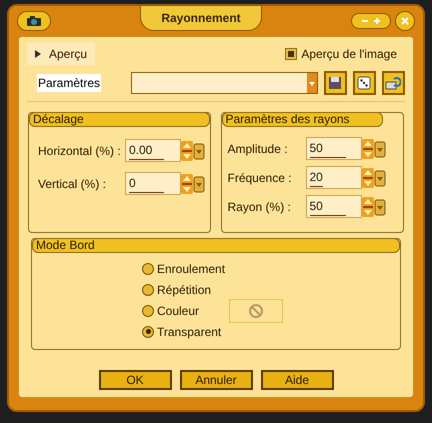  I want to click on presets-label: Paramètres, so click(69, 83).